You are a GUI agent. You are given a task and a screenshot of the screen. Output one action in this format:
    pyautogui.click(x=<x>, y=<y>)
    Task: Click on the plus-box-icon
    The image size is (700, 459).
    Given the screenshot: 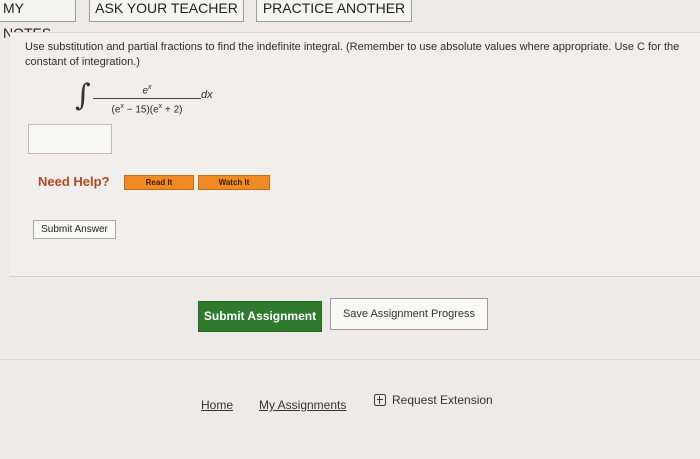 What is the action you would take?
    pyautogui.click(x=380, y=400)
    